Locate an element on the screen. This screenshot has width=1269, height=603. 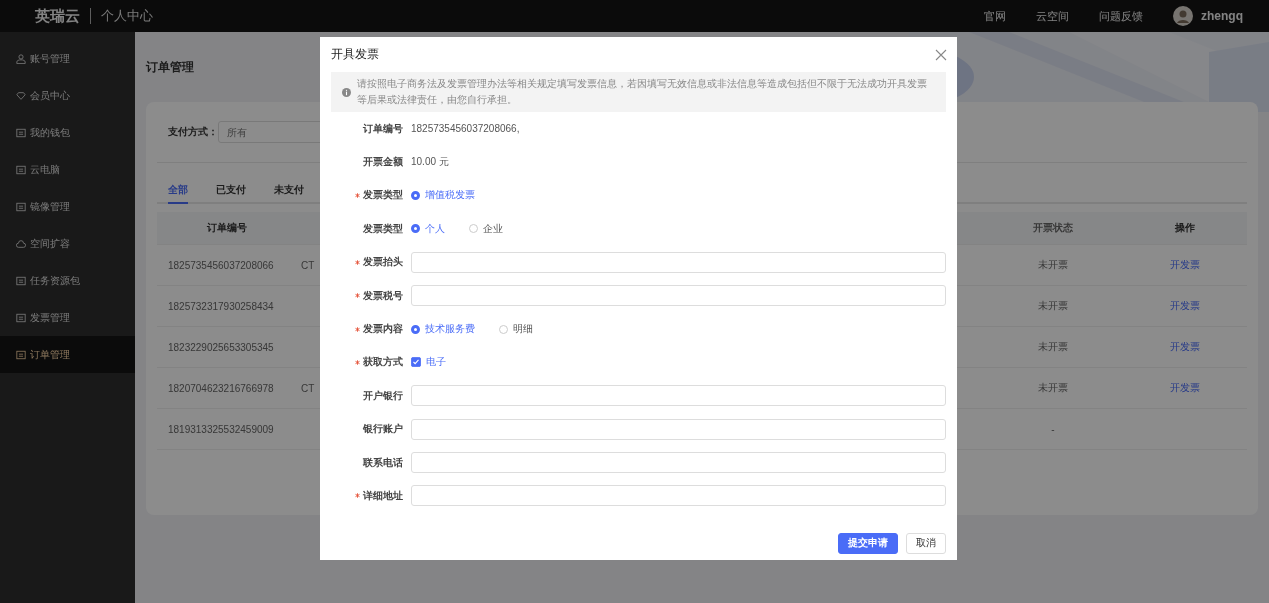
table-cell-text: 1819313325532459009 is located at coordinates (221, 429).